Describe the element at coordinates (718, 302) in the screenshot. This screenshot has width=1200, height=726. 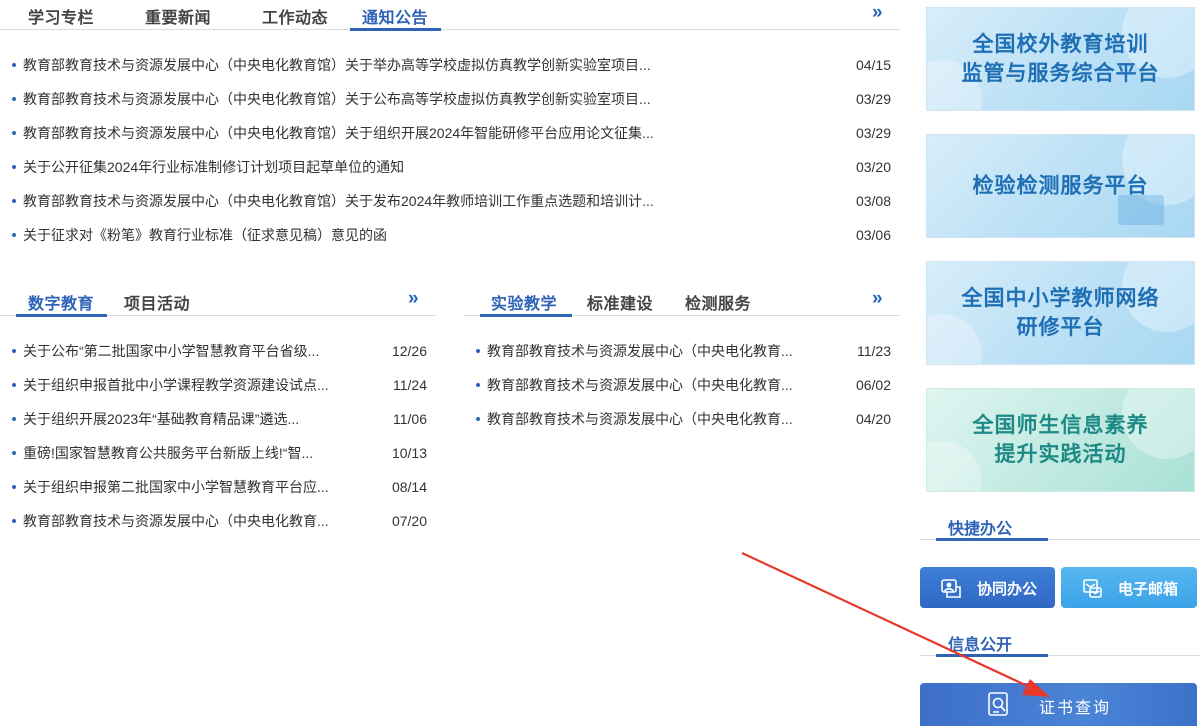
I see `tab-testing-services: 检测服务` at that location.